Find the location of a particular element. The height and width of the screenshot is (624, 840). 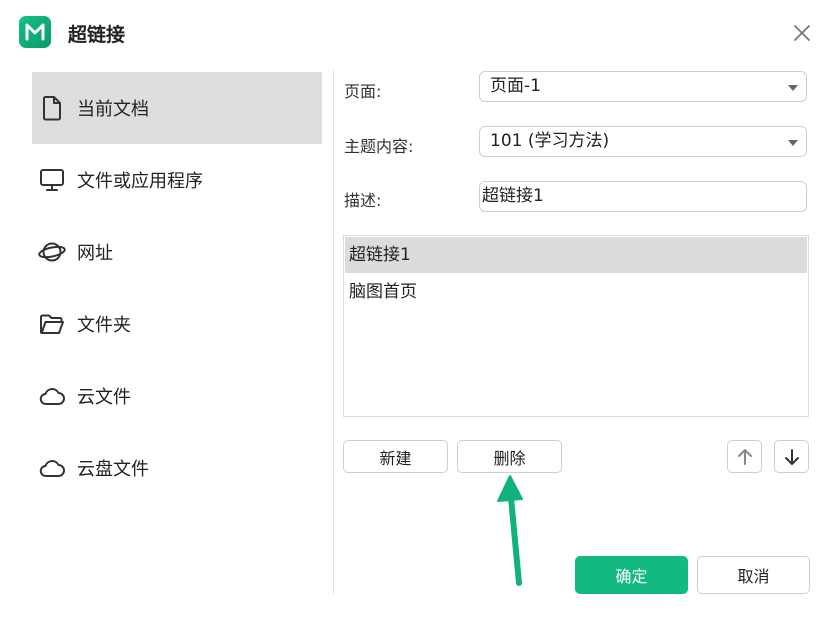

dialog-title: 超链接 is located at coordinates (97, 35).